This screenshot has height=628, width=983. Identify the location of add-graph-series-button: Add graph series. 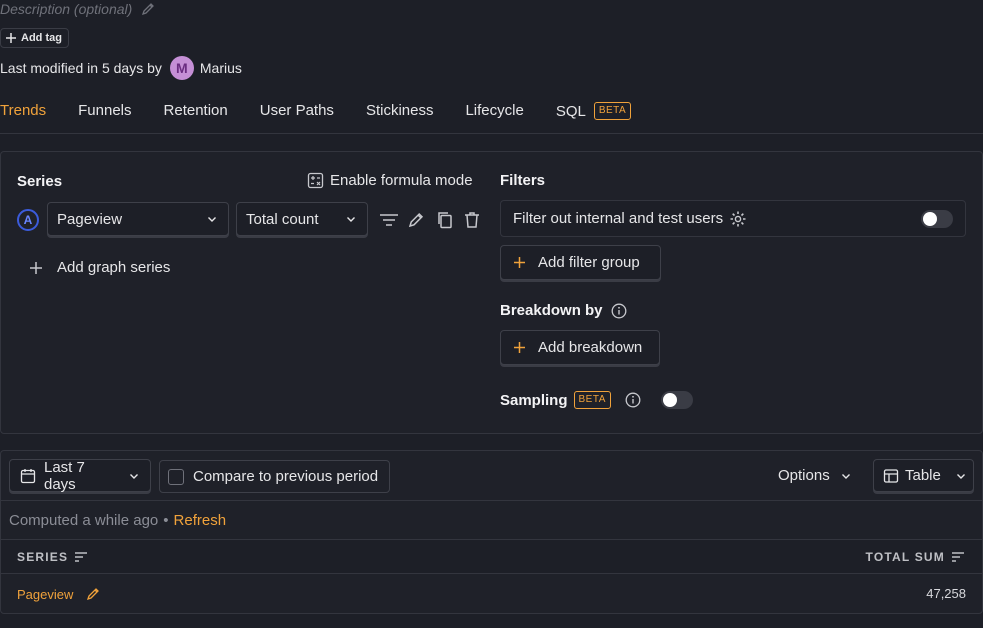
(99, 267).